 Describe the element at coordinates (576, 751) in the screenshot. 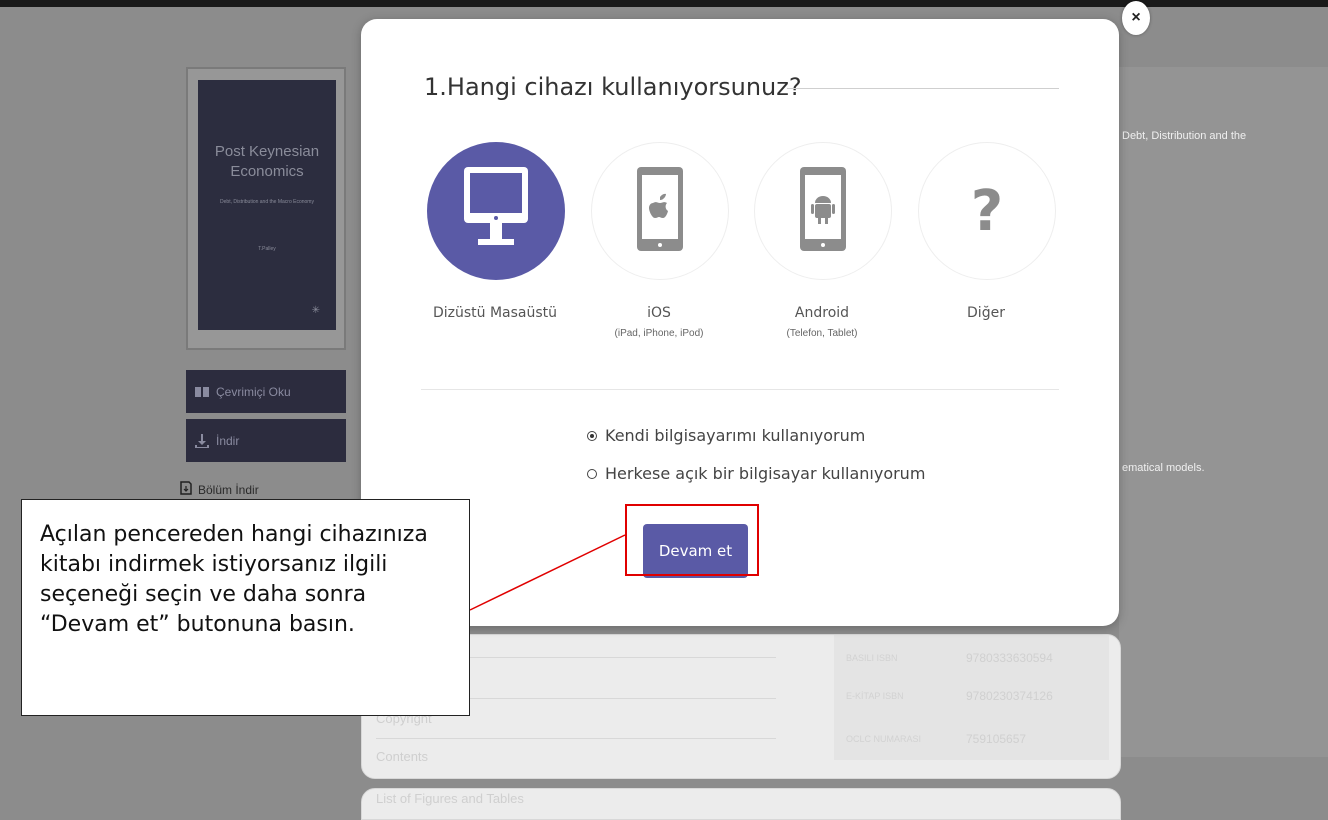

I see `toc-row-contents: Contents` at that location.